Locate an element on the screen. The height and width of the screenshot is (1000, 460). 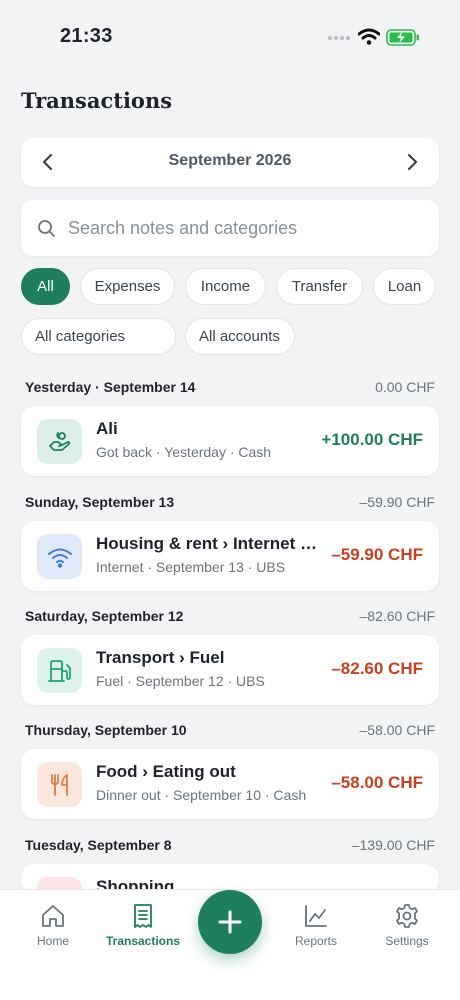
day-title: Yesterday · September 14 is located at coordinates (110, 387).